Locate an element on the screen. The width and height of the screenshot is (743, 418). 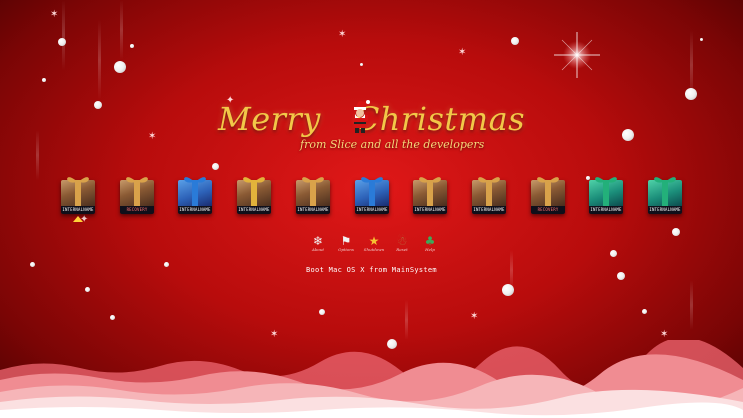
tool-button: ⚑ Options is located at coordinates (346, 243).